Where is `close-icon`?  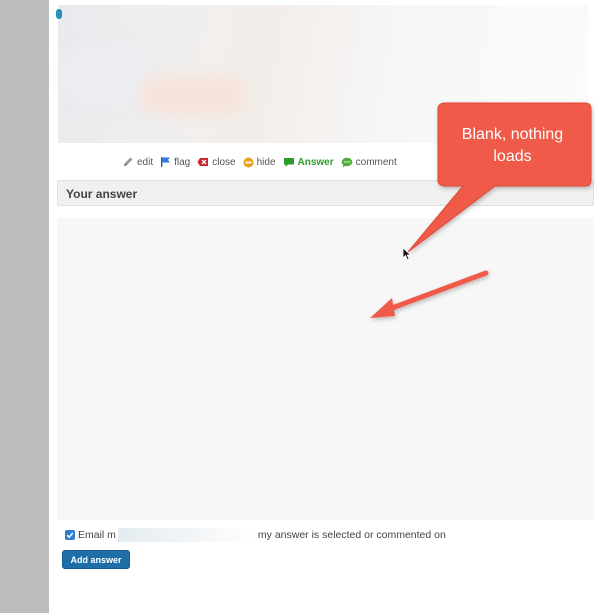
close-icon is located at coordinates (203, 162).